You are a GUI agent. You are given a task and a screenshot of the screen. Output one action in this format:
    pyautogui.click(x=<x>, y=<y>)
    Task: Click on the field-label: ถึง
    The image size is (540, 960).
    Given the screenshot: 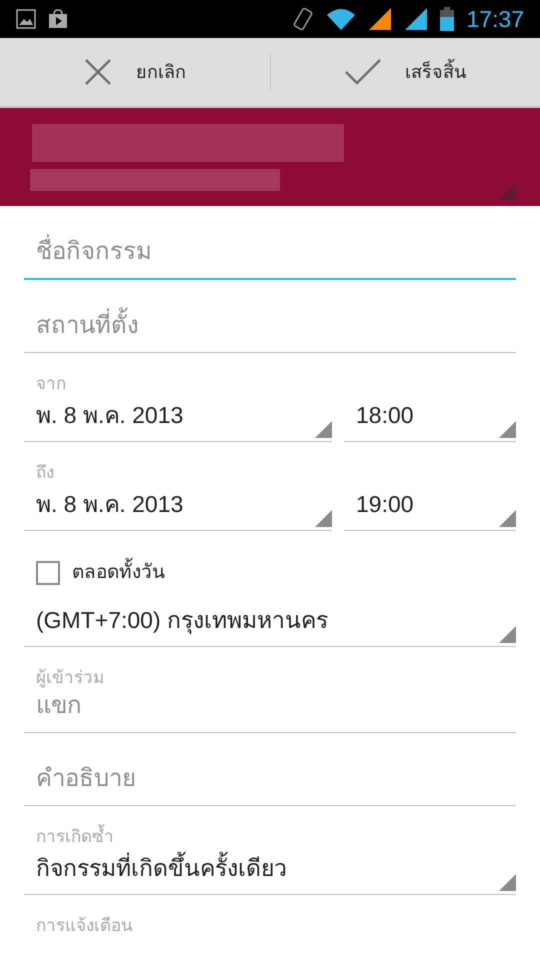 What is the action you would take?
    pyautogui.click(x=45, y=472)
    